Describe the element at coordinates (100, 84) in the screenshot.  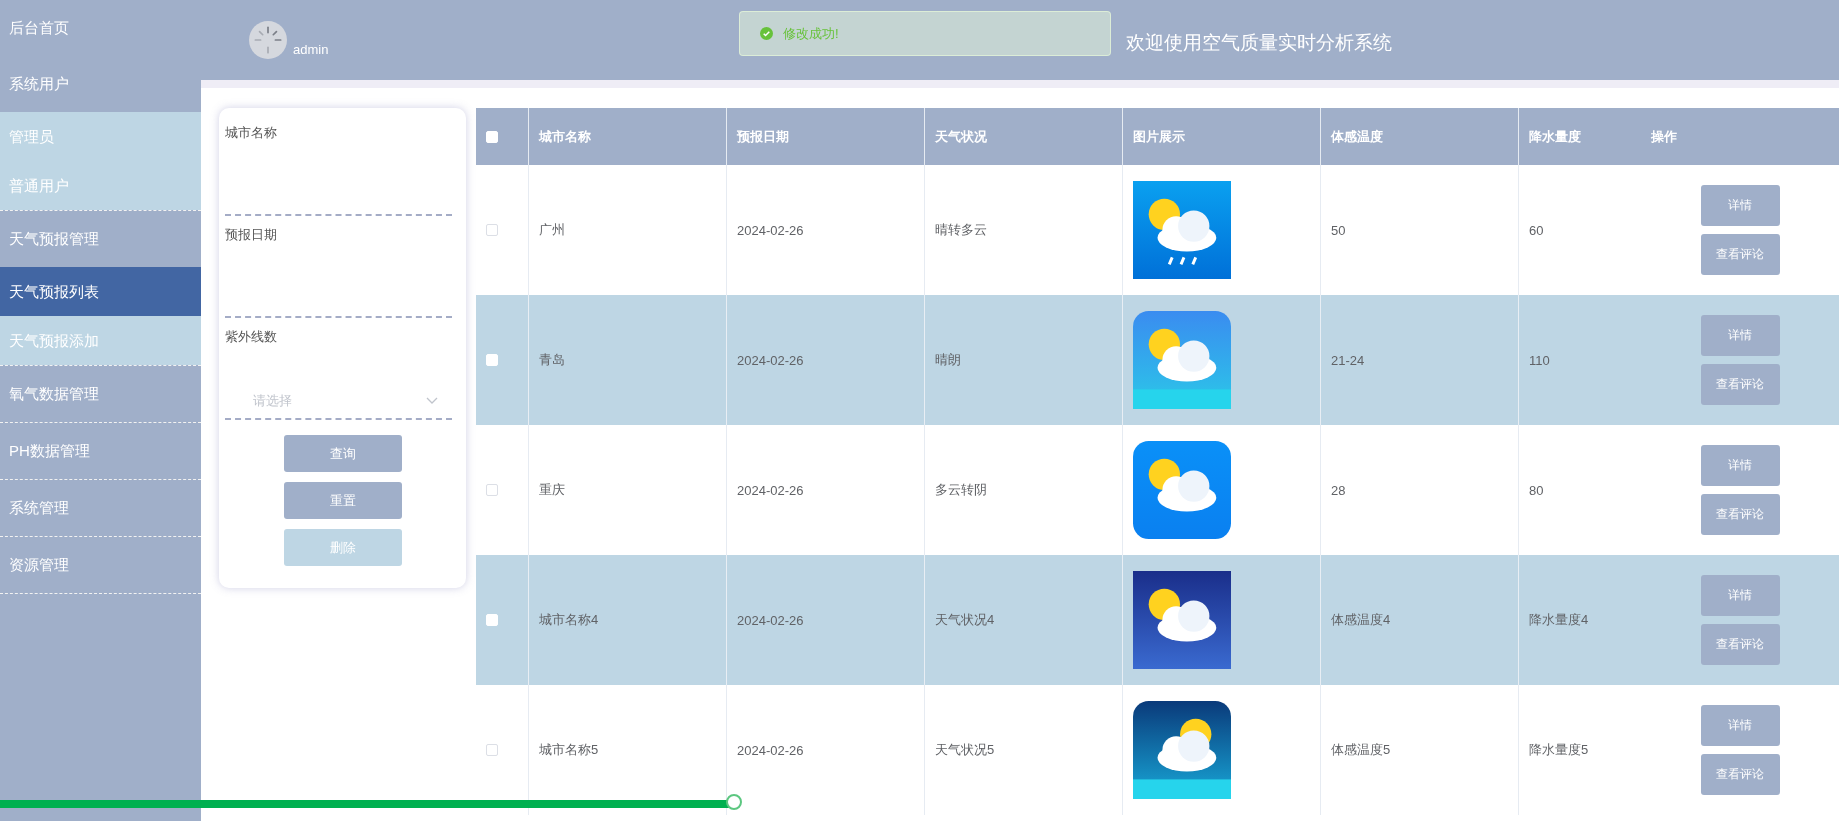
I see `menu-item: 系统用户` at that location.